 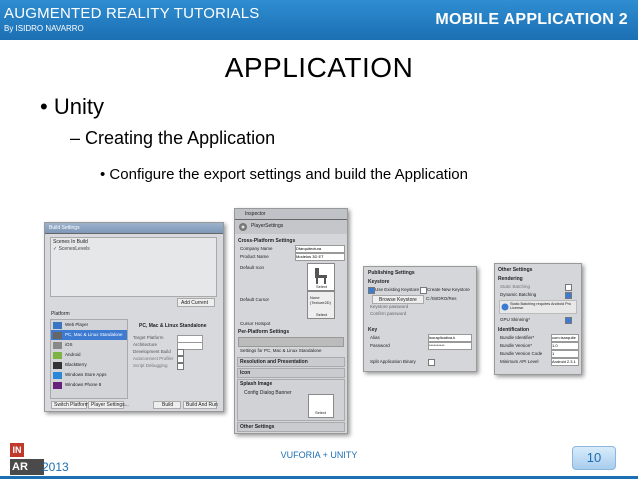 What do you see at coordinates (568, 295) in the screenshot?
I see `dynamic-batching-checkbox` at bounding box center [568, 295].